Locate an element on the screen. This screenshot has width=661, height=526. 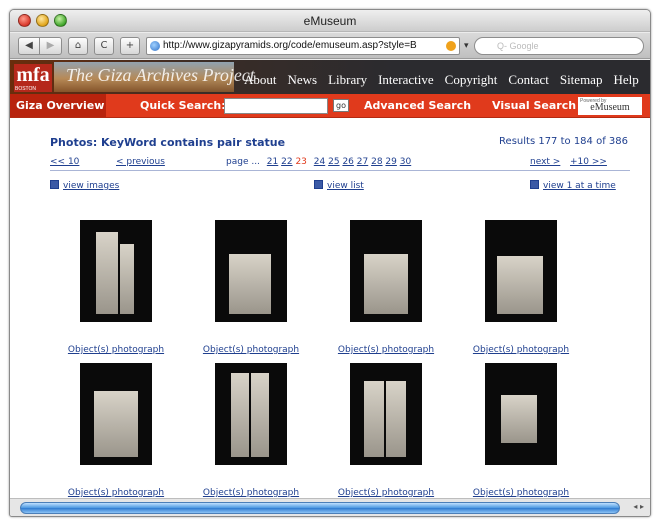
results-count: Results 177 to 184 of 386 is located at coordinates (563, 141).